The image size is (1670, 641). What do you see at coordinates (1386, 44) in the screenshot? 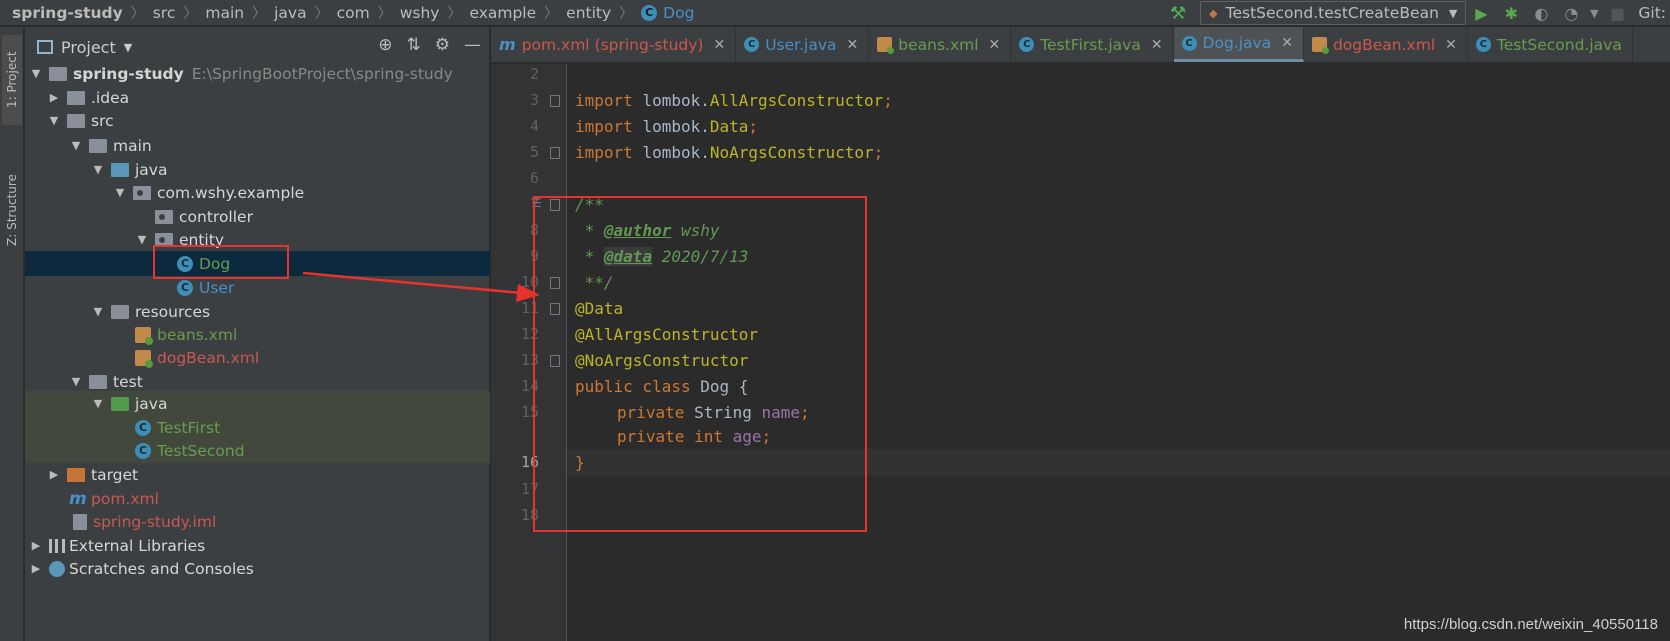
I see `tab-dogbean-xml: dogBean.xml ✕` at bounding box center [1386, 44].